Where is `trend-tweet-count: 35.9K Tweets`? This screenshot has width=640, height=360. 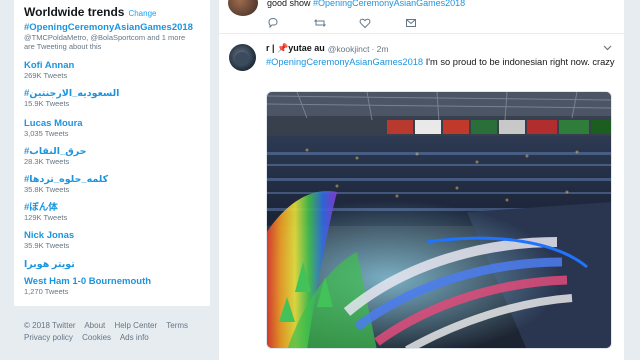 trend-tweet-count: 35.9K Tweets is located at coordinates (47, 245).